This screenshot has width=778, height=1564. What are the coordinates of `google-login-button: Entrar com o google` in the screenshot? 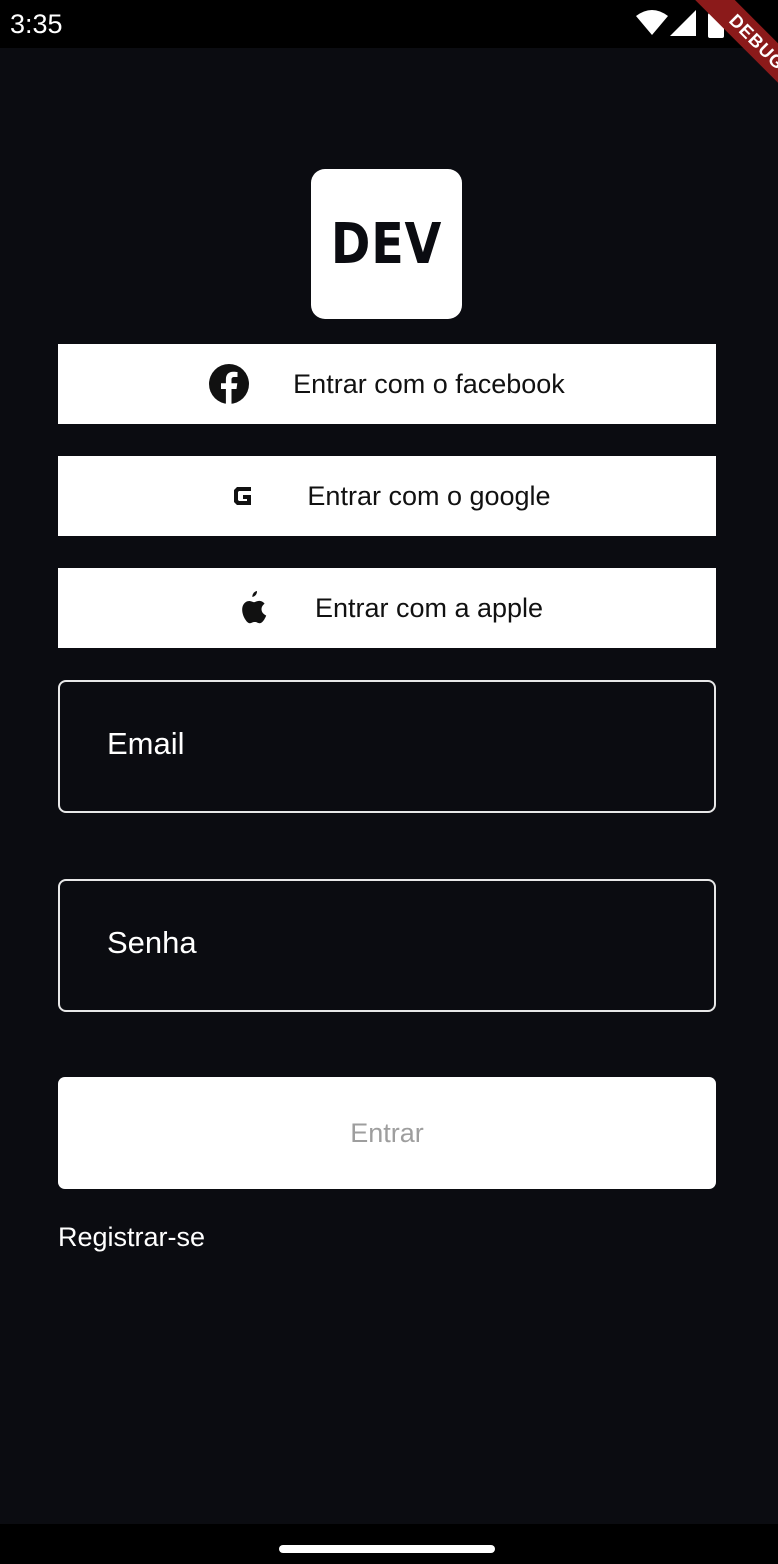 It's located at (387, 496).